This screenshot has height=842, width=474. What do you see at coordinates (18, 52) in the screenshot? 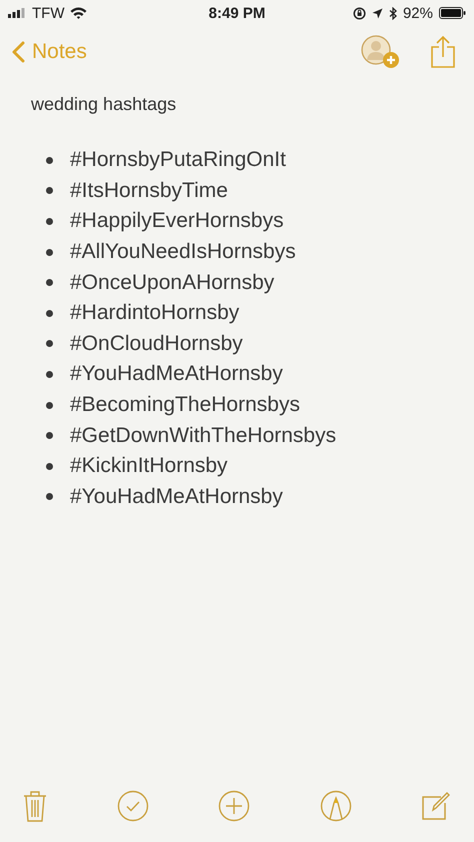
I see `back-chevron-icon` at bounding box center [18, 52].